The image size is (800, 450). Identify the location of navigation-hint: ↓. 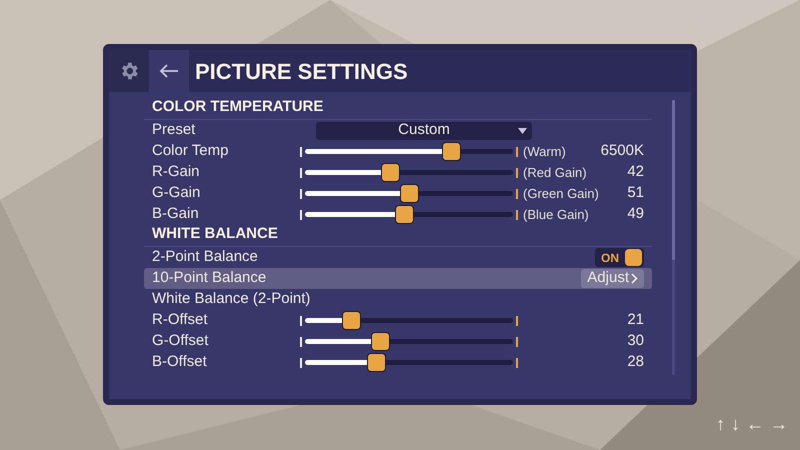
(735, 424).